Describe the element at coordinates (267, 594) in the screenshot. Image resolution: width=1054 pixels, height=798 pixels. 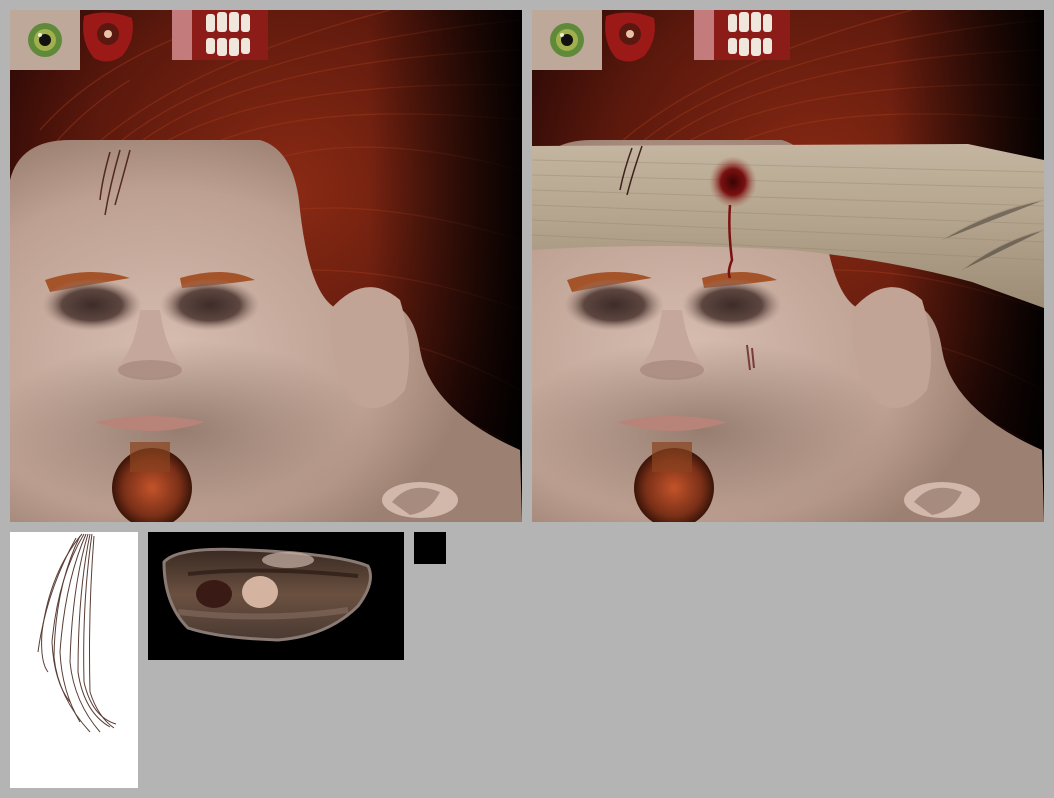
I see `eye-shadow-art` at that location.